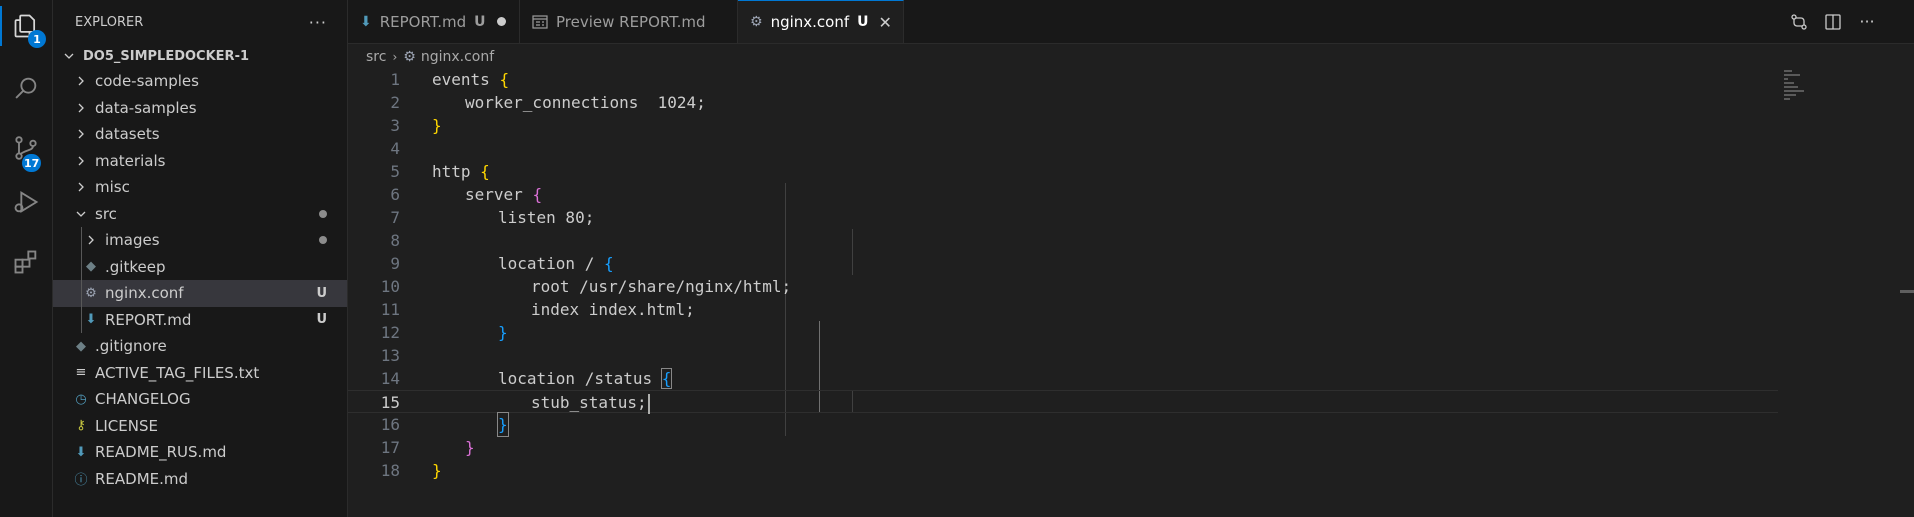  I want to click on source-control-icon: 17, so click(26, 148).